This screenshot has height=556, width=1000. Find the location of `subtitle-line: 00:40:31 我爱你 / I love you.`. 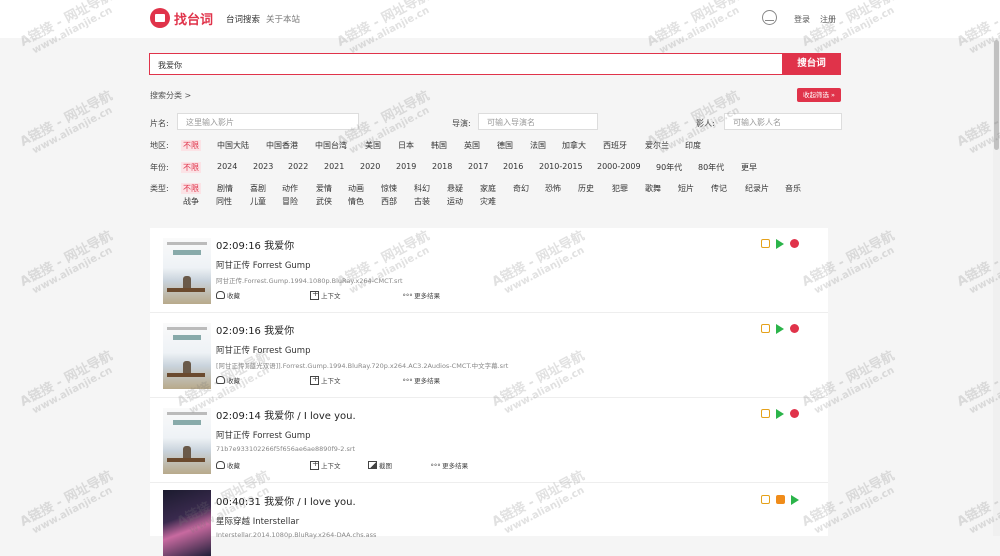

subtitle-line: 00:40:31 我爱你 / I love you. is located at coordinates (286, 500).